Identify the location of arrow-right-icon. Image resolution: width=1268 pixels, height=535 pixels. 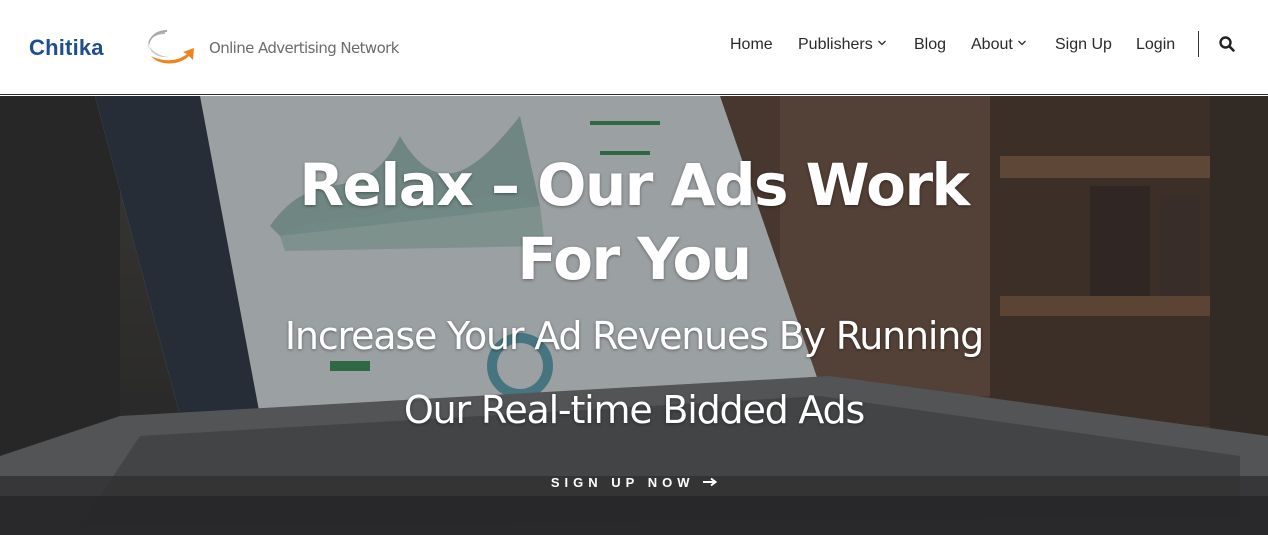
(710, 482).